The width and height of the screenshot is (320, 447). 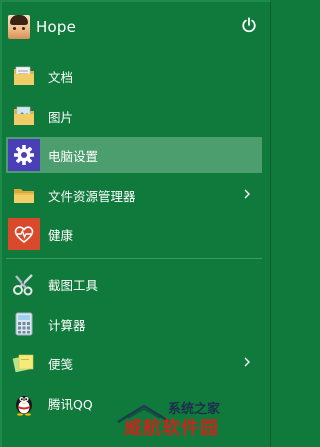 What do you see at coordinates (134, 155) in the screenshot?
I see `menu-item-pc-settings: 电脑设置` at bounding box center [134, 155].